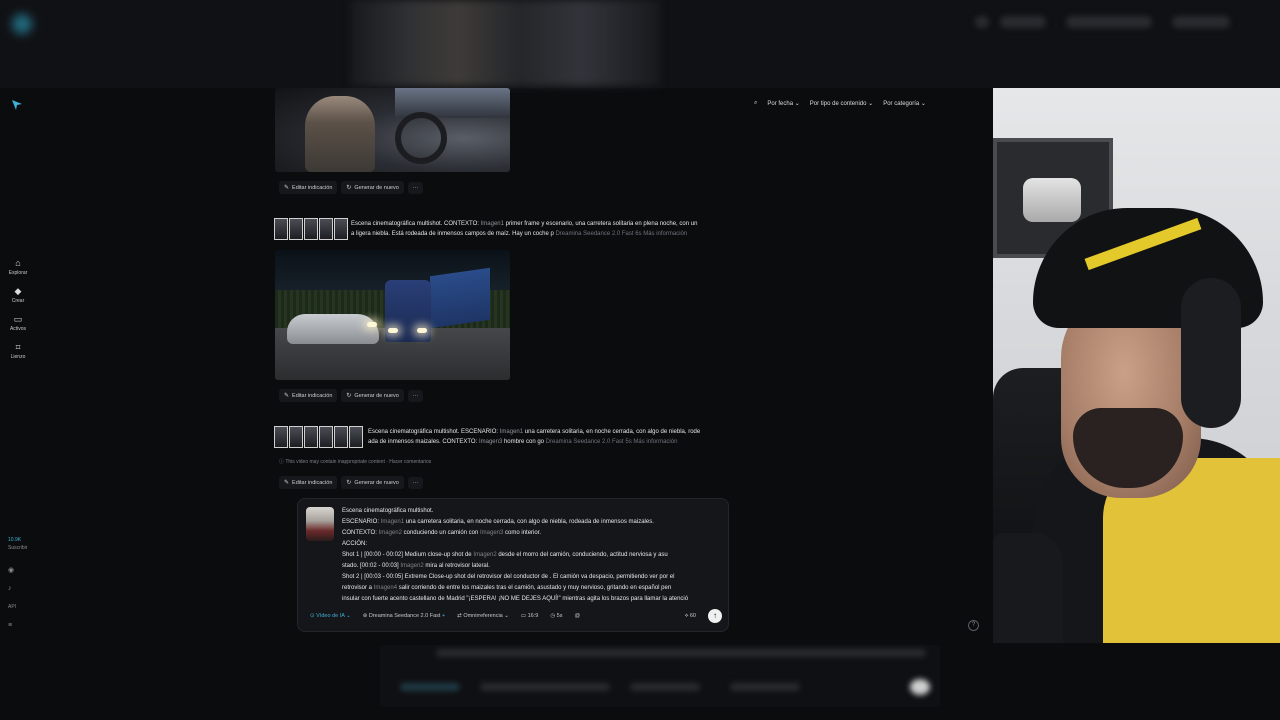  I want to click on api-link: API, so click(12, 607).